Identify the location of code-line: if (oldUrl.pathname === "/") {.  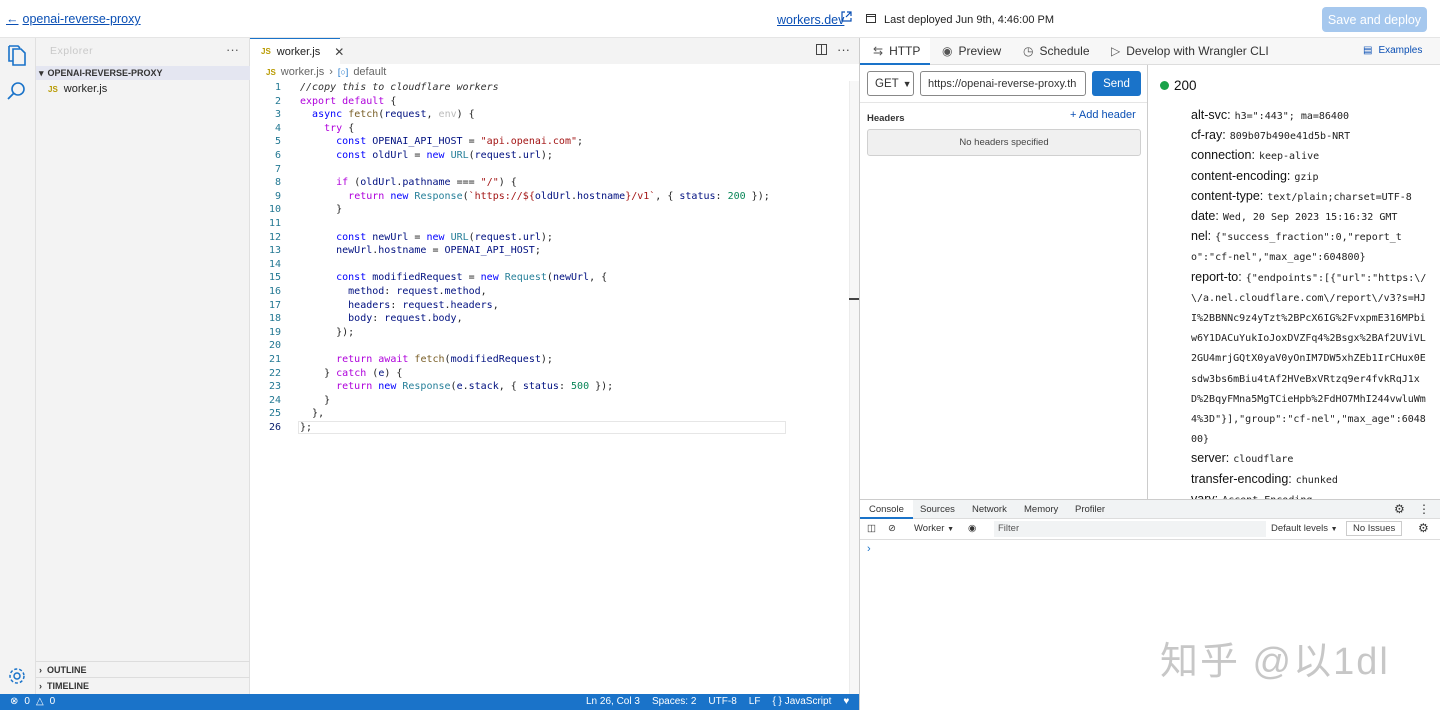
(426, 183).